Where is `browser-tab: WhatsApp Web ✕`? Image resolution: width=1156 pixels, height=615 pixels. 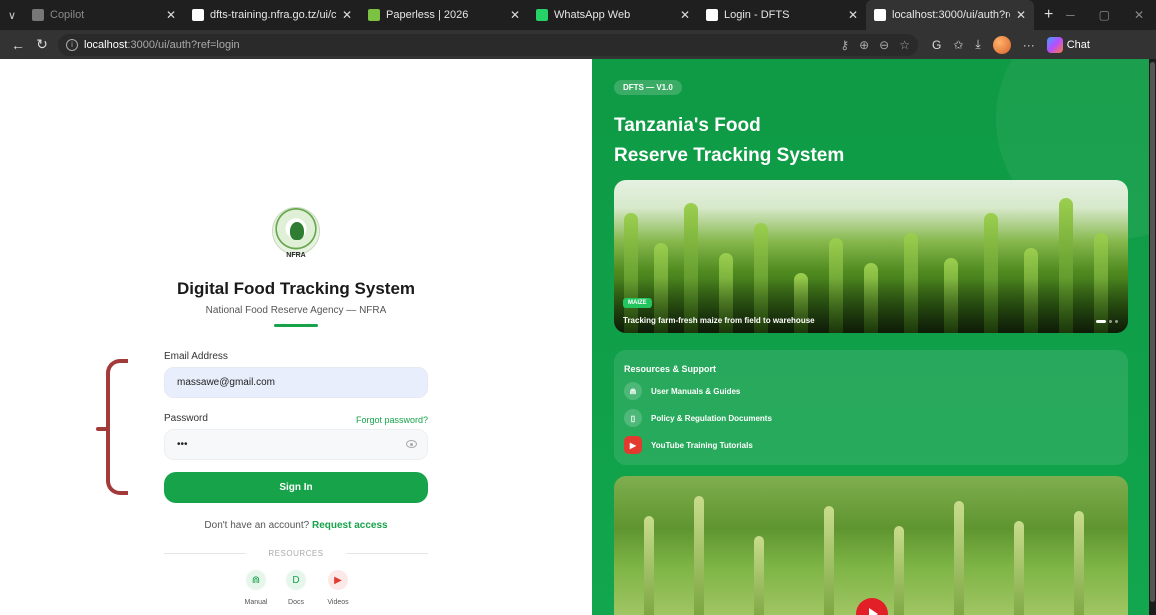
browser-tab: WhatsApp Web ✕ is located at coordinates (613, 15).